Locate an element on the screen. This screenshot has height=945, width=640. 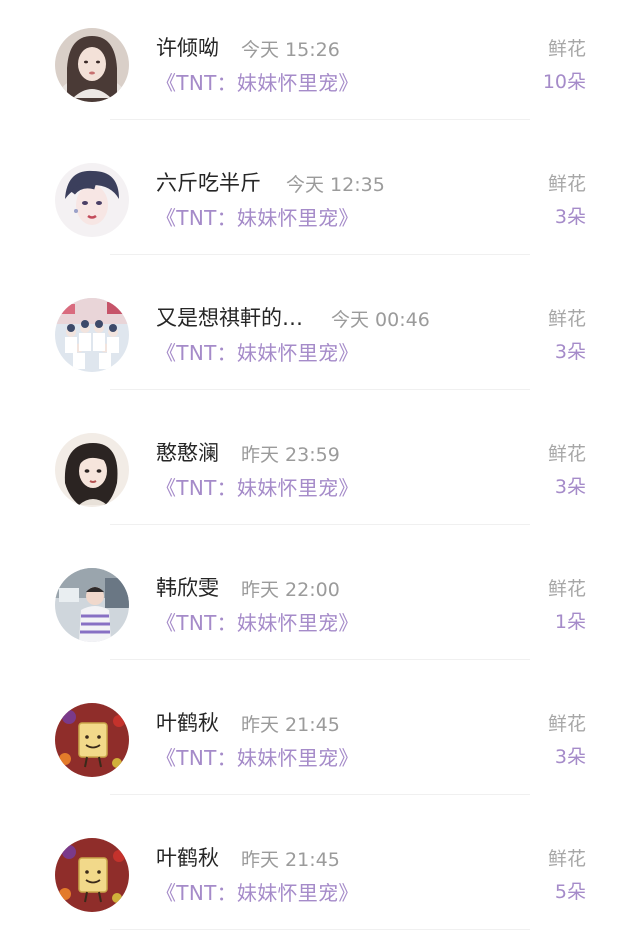
timestamp: 今天 12:35 is located at coordinates (335, 185).